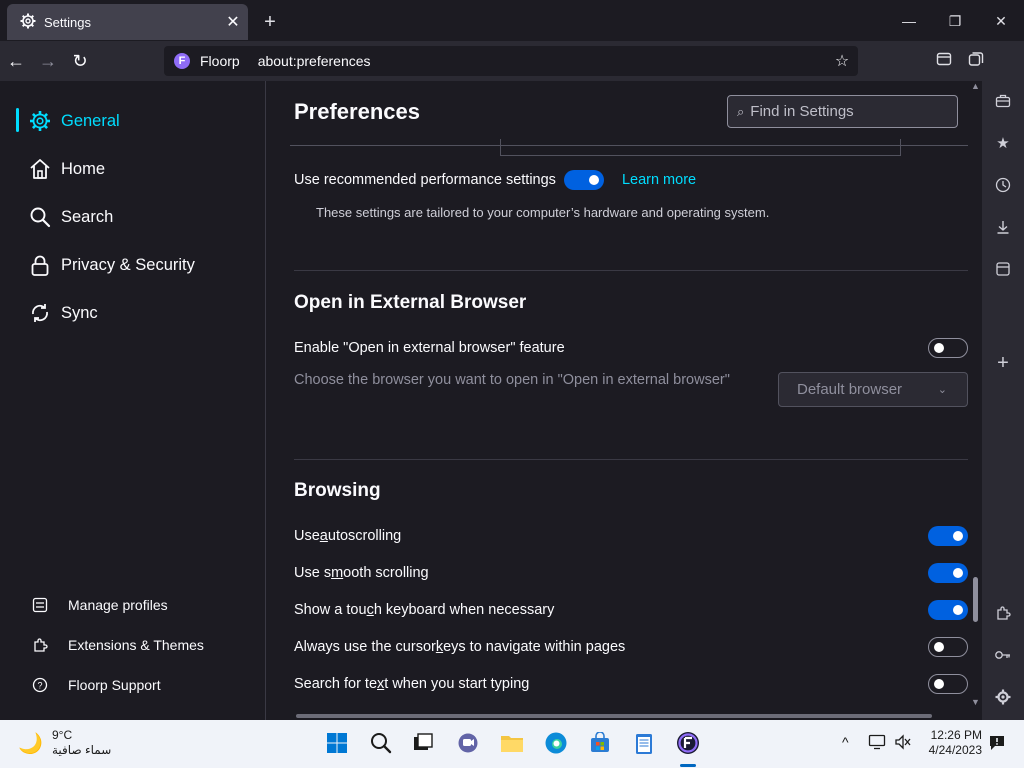 Image resolution: width=1024 pixels, height=768 pixels. Describe the element at coordinates (975, 86) in the screenshot. I see `scroll-up-icon: ▲` at that location.